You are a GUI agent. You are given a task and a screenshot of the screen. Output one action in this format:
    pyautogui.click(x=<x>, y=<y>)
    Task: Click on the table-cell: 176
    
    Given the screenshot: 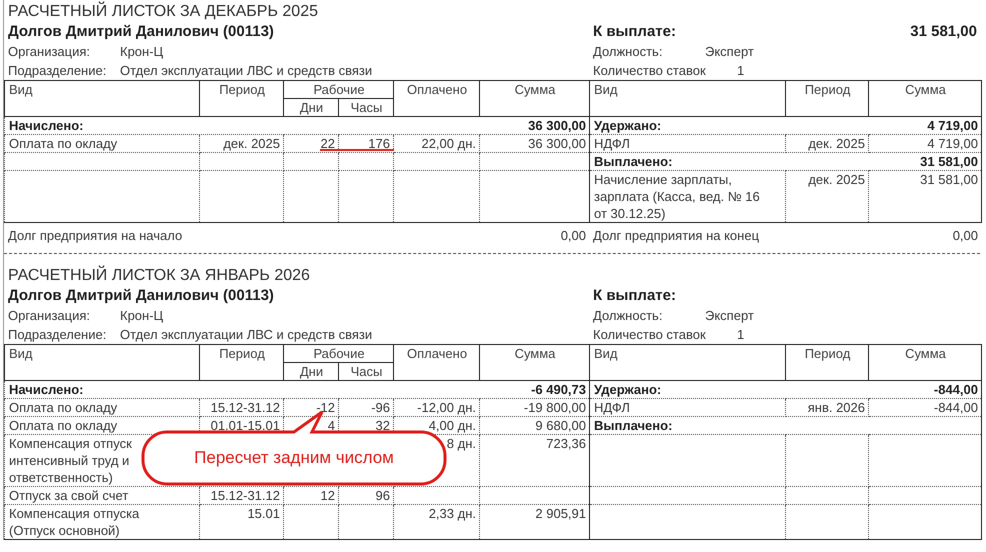 What is the action you would take?
    pyautogui.click(x=366, y=143)
    